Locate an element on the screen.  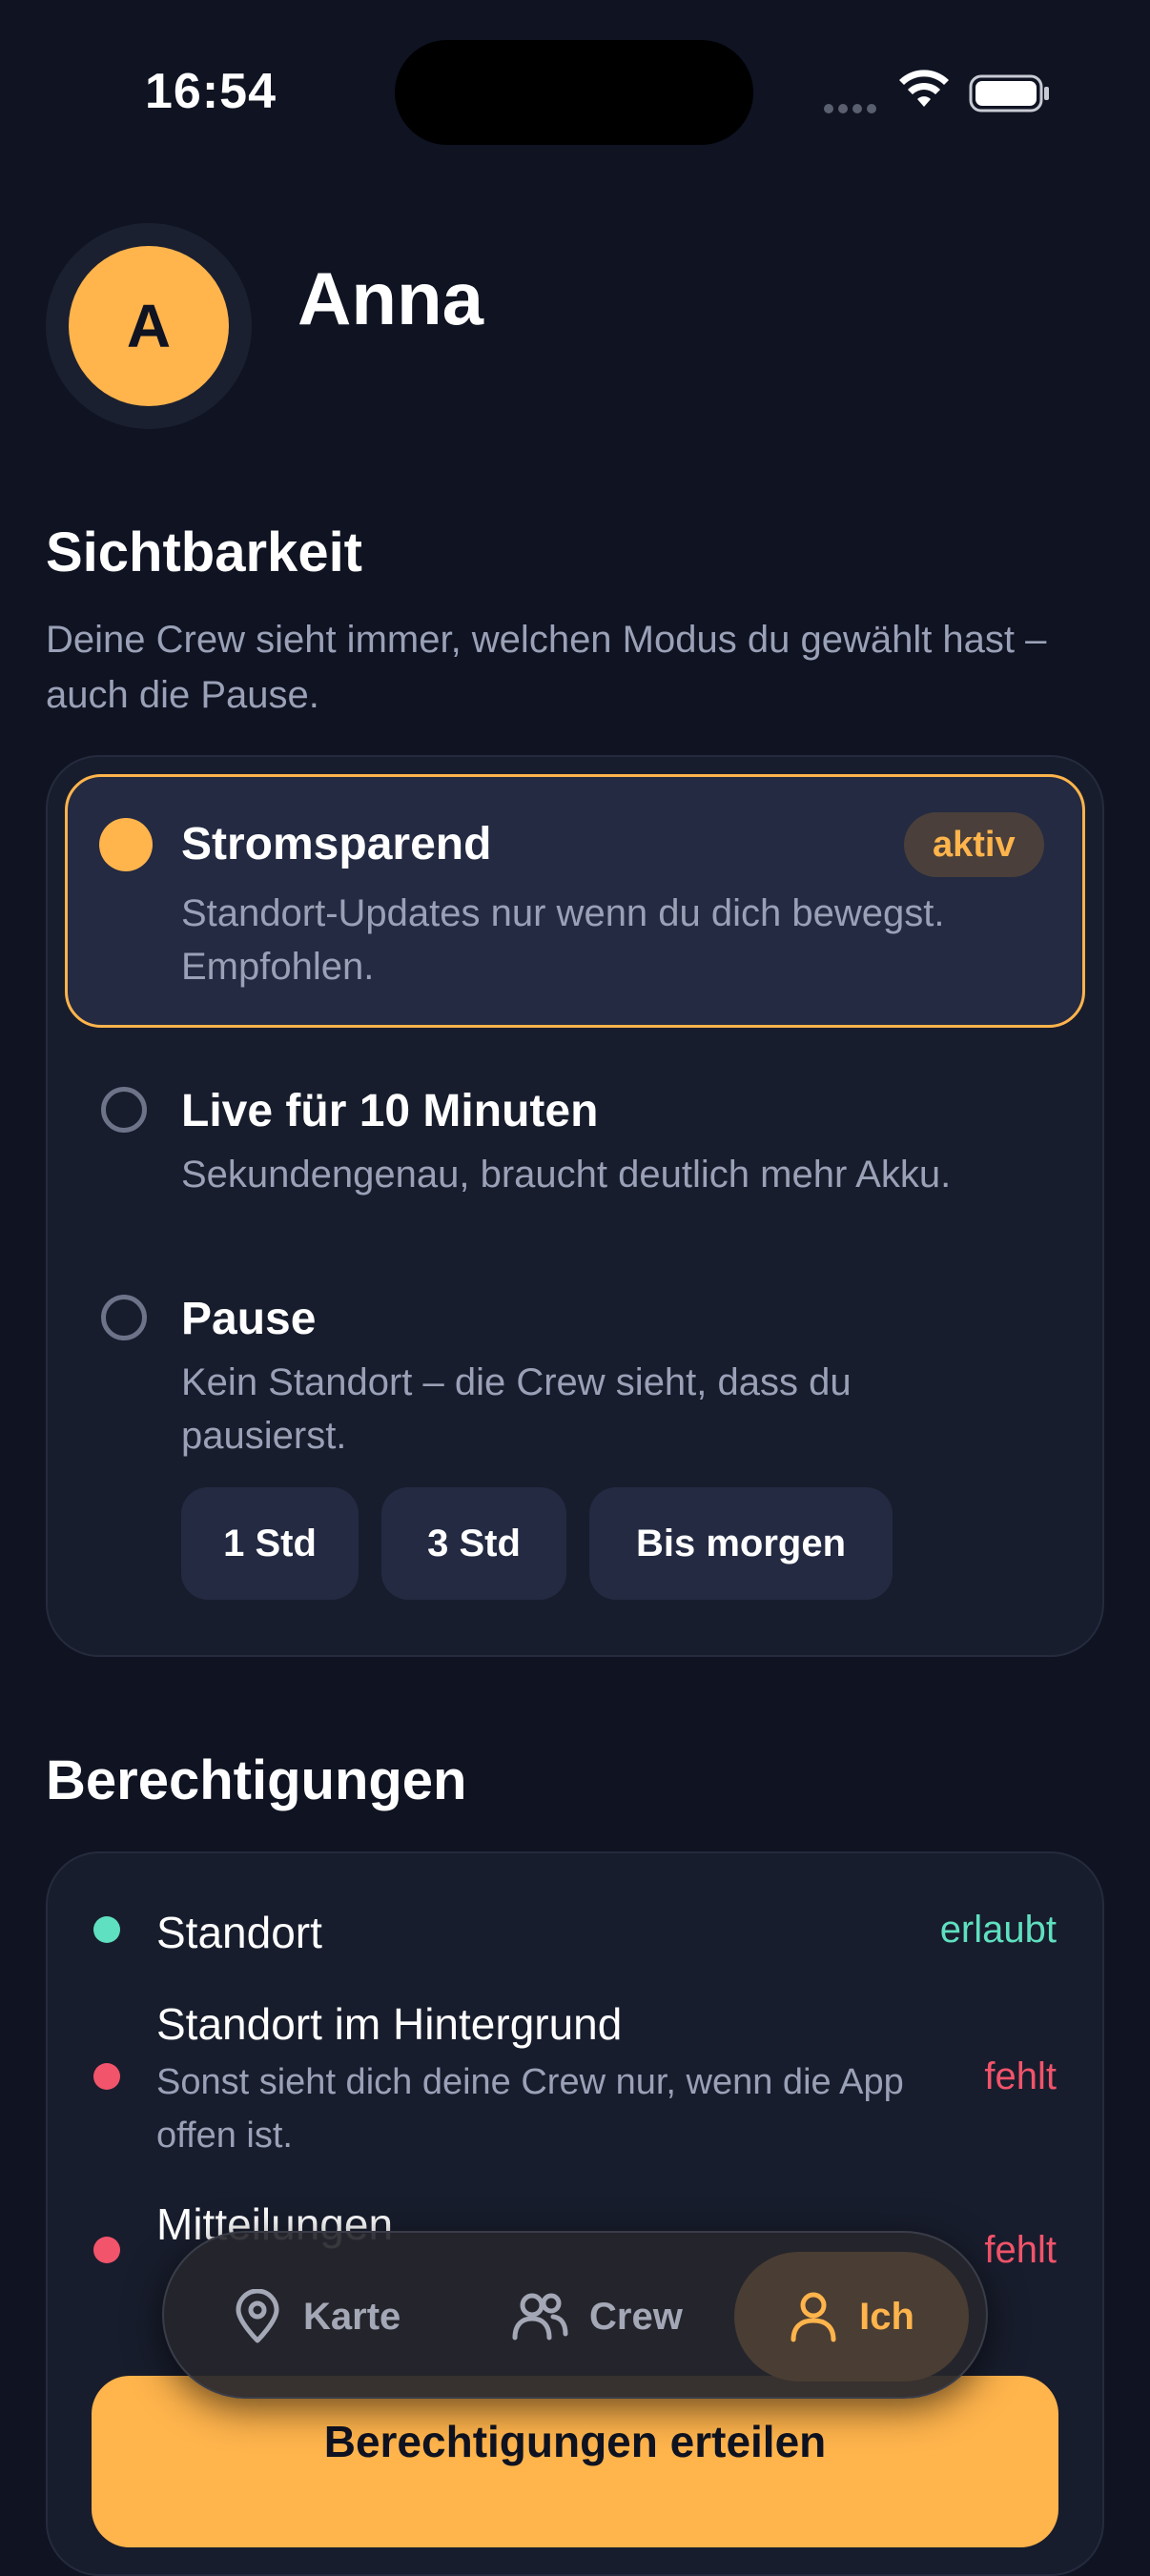
status-time: 16:54 is located at coordinates (211, 91).